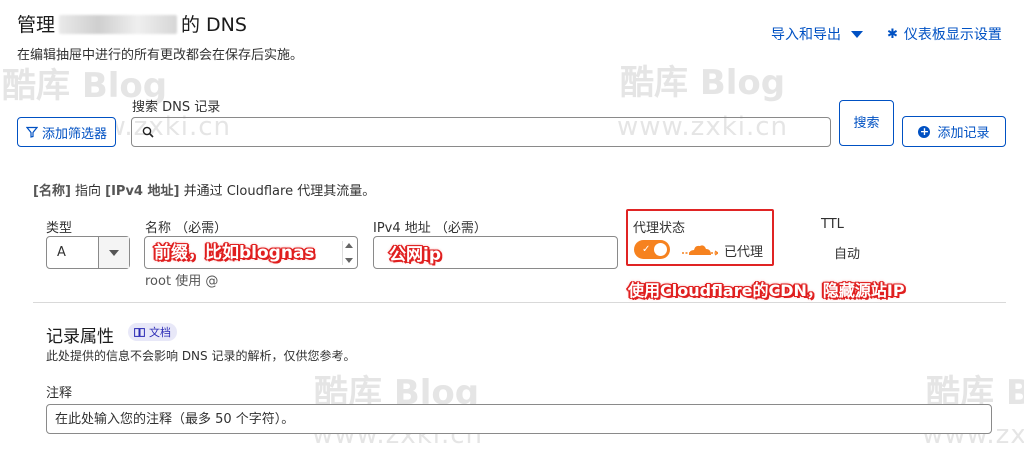 The image size is (1024, 449). Describe the element at coordinates (652, 249) in the screenshot. I see `proxy-toggle: ✓` at that location.